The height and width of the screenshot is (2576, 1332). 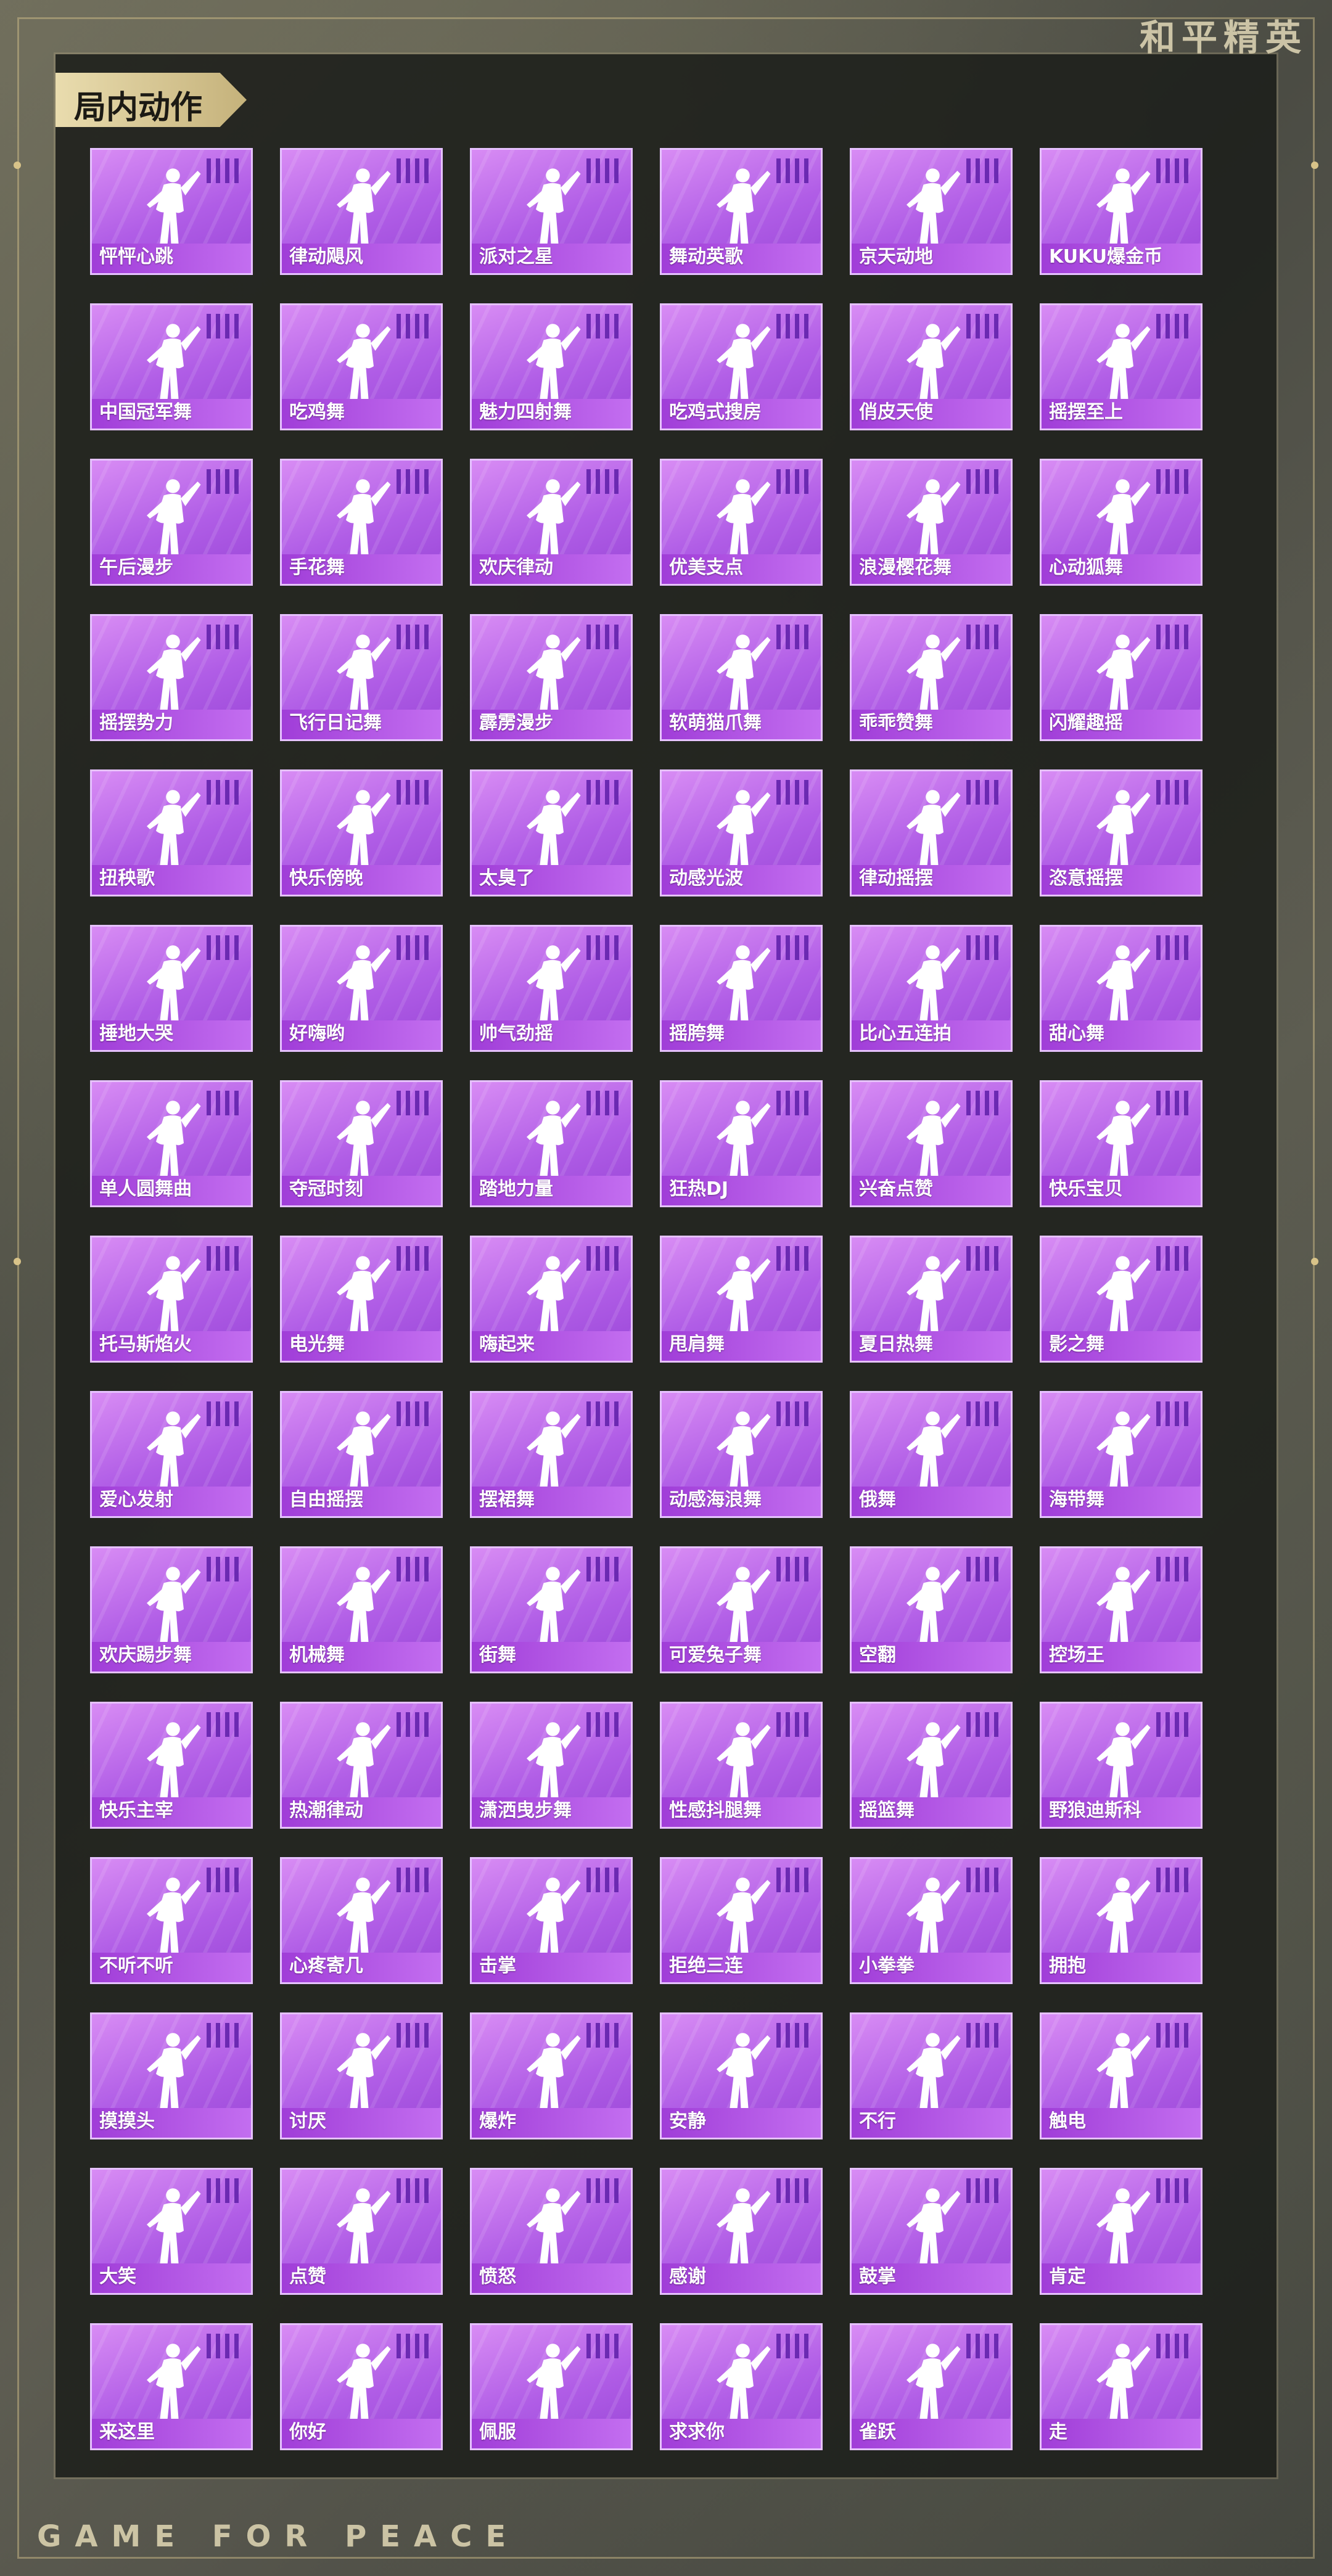 What do you see at coordinates (742, 212) in the screenshot?
I see `emote-card: 舞动英歌` at bounding box center [742, 212].